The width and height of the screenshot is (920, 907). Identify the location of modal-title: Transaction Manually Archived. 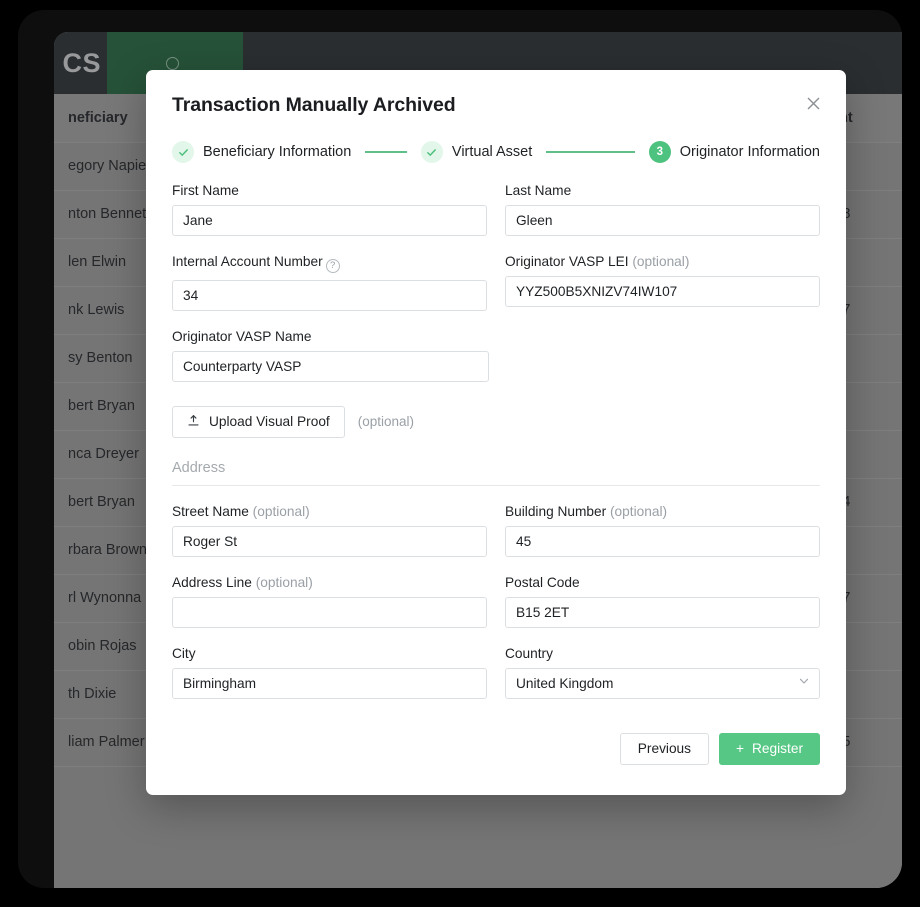
(314, 105).